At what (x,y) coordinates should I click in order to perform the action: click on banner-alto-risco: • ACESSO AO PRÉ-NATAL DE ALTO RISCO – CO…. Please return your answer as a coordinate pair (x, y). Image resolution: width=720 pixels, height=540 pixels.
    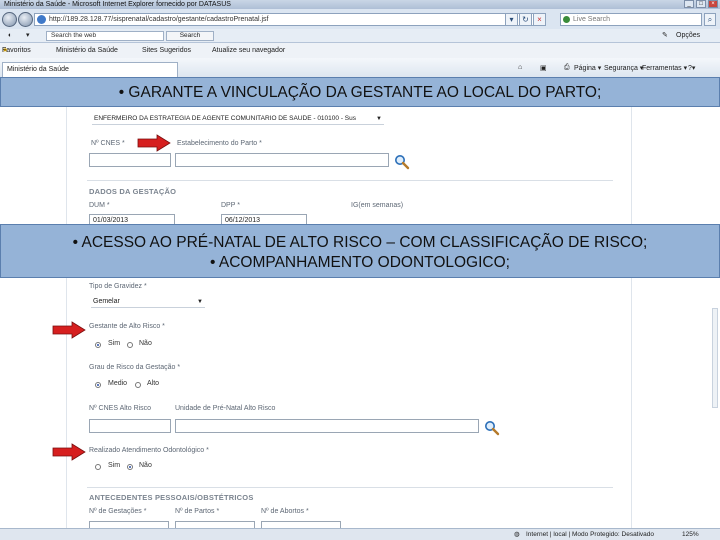
    Looking at the image, I should click on (360, 251).